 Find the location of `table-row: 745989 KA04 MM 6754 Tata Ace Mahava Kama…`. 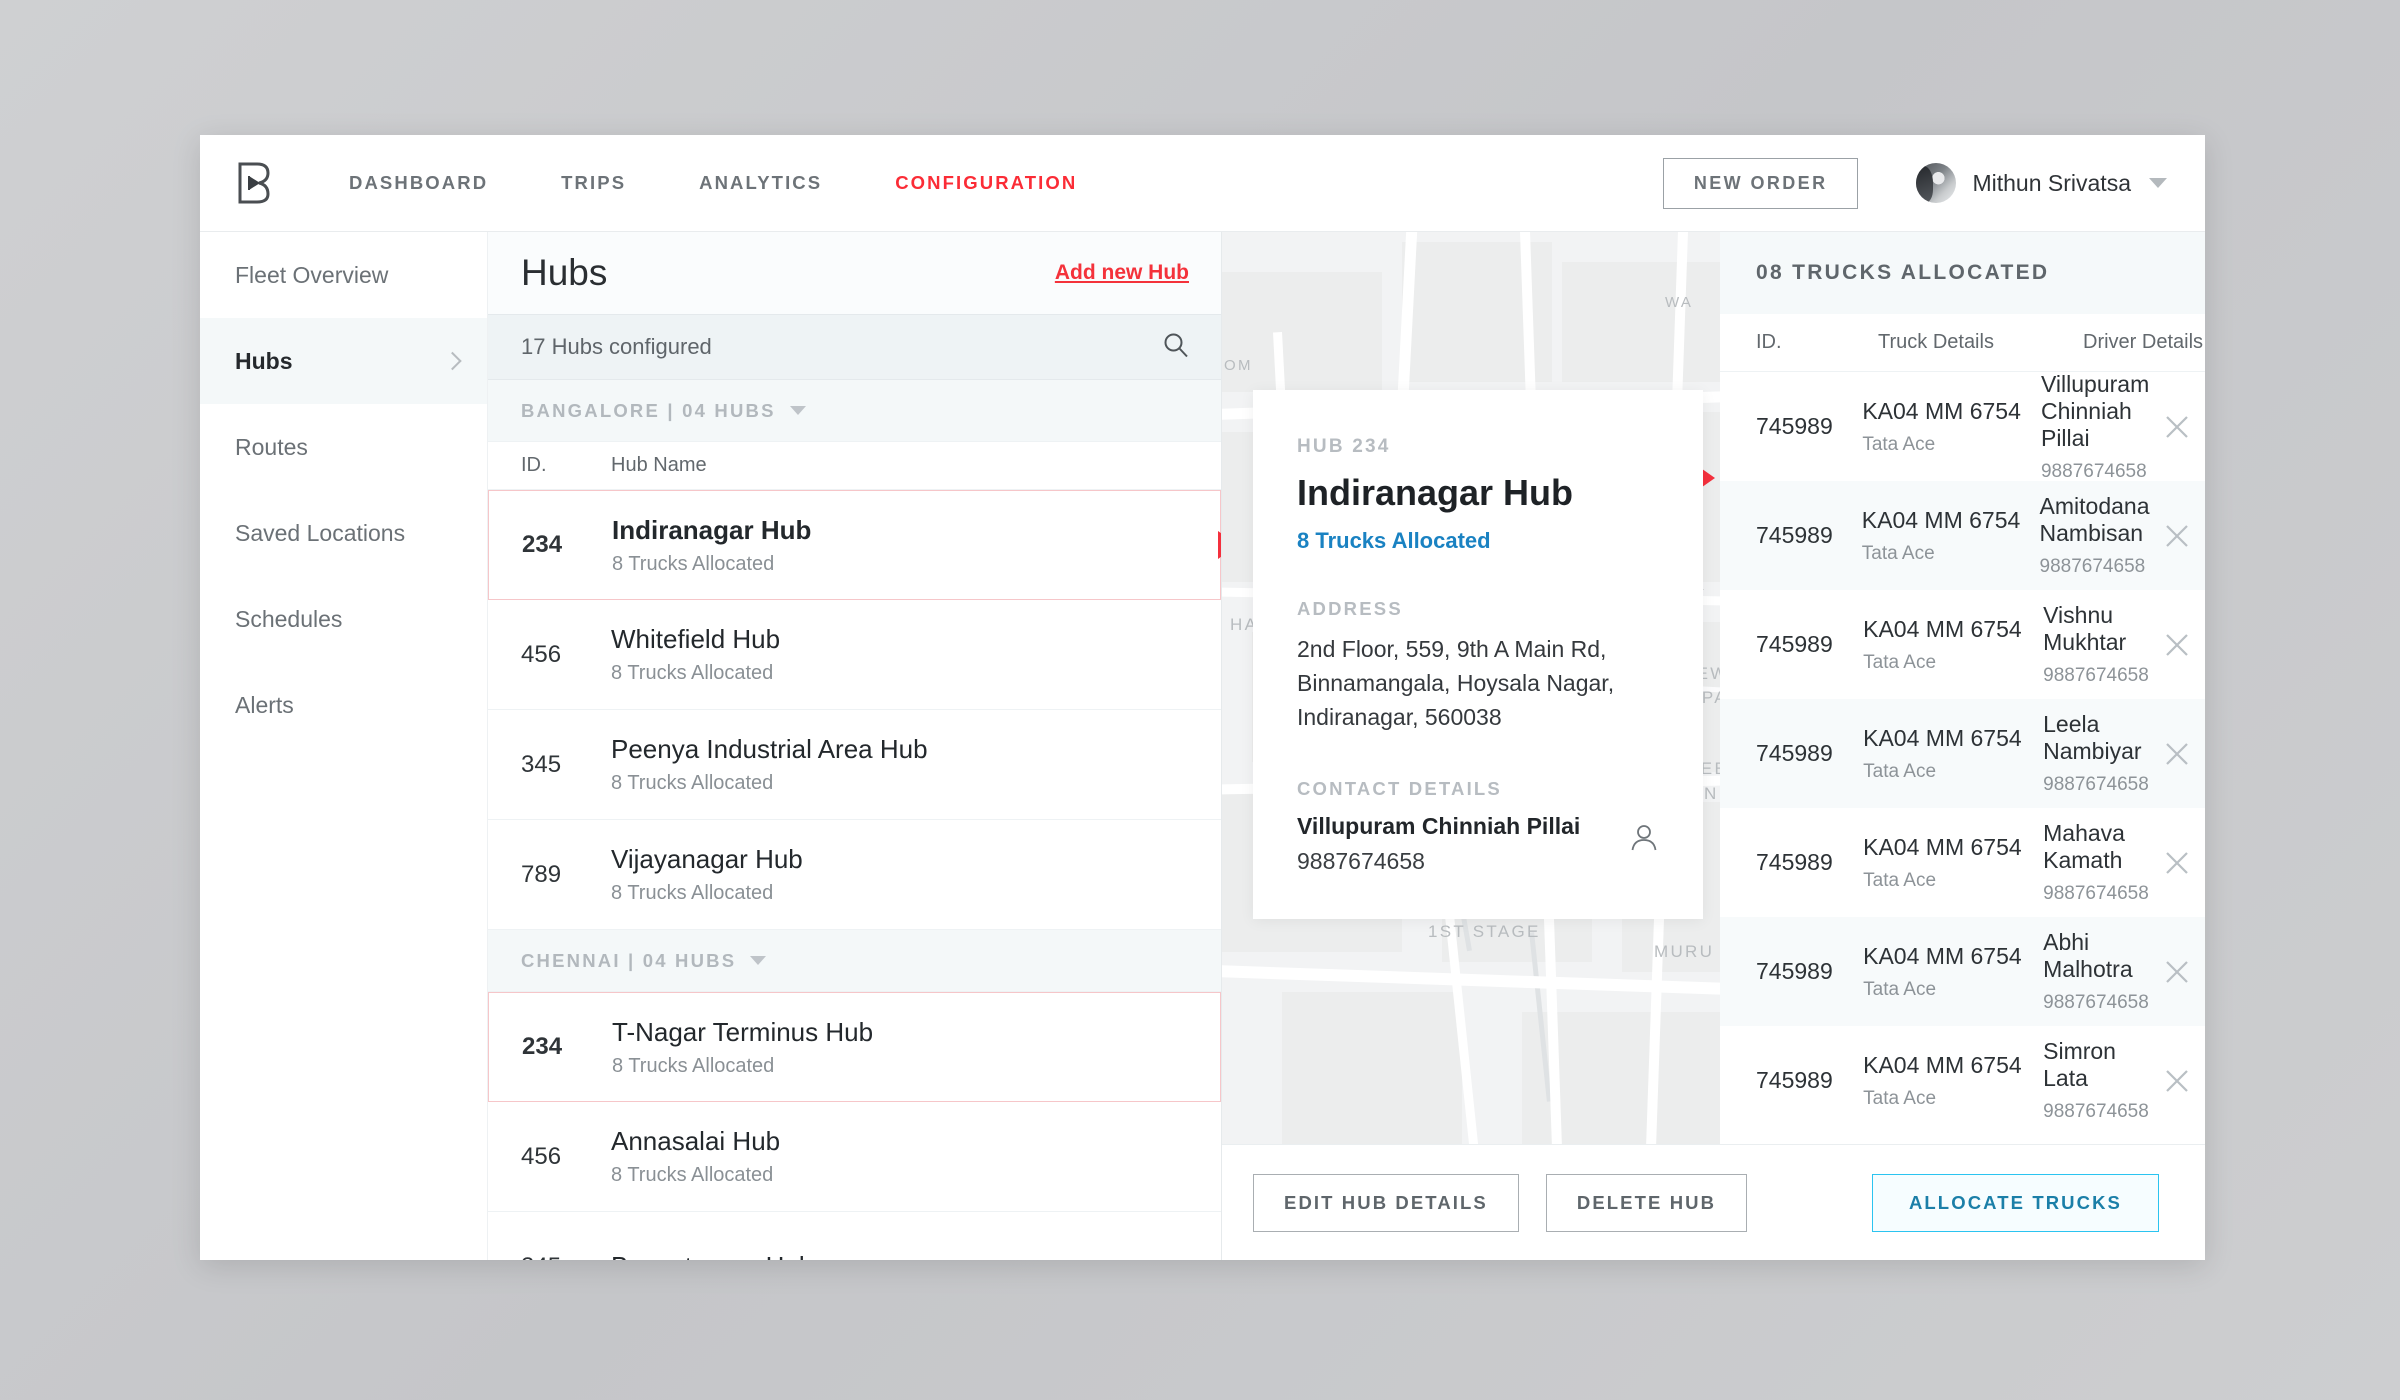

table-row: 745989 KA04 MM 6754 Tata Ace Mahava Kama… is located at coordinates (1962, 862).